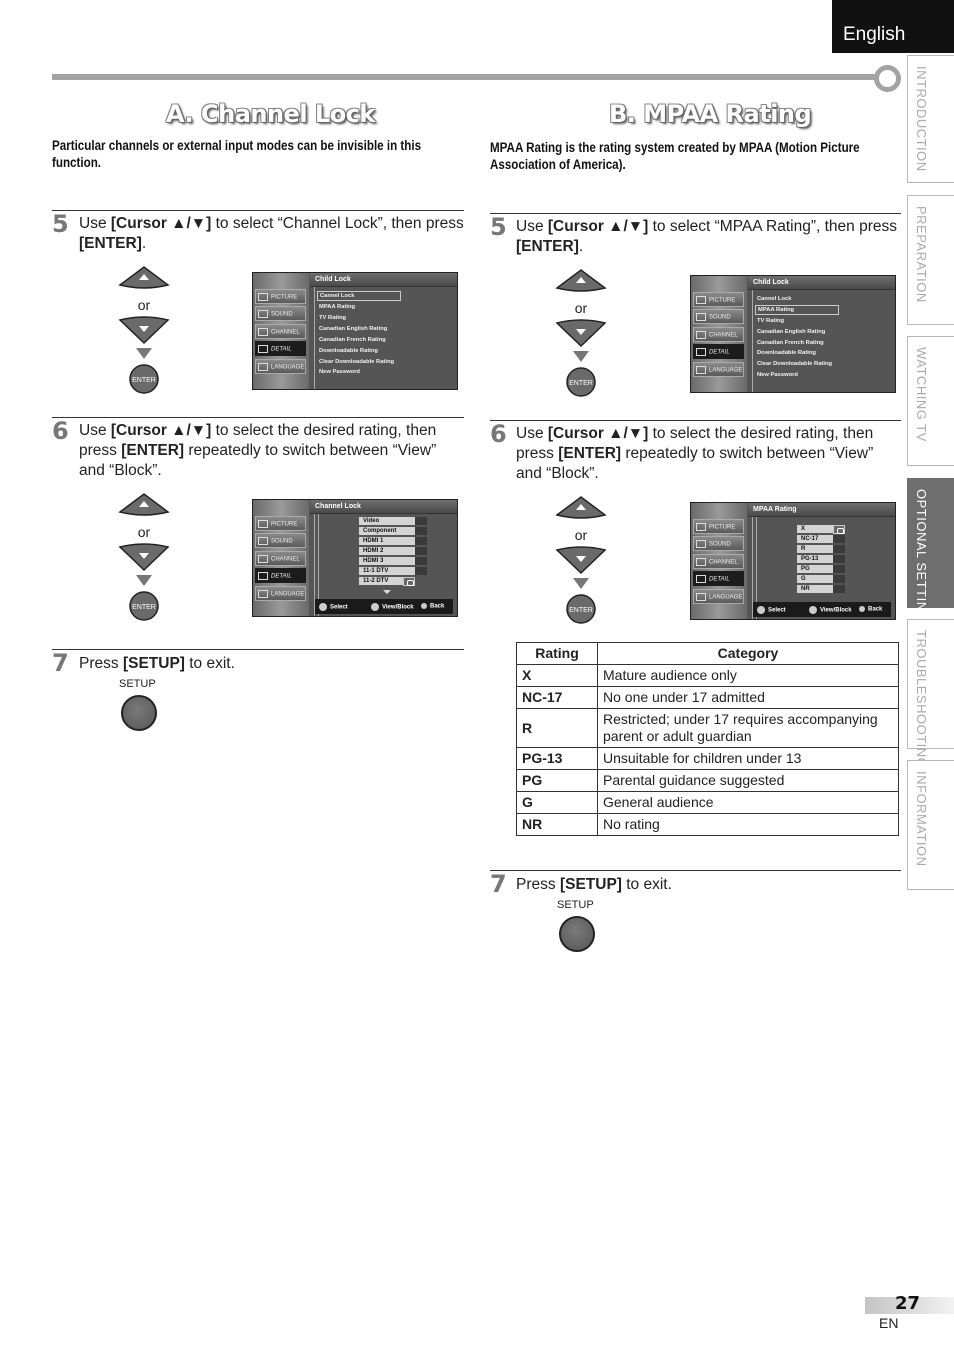 This screenshot has height=1348, width=954. I want to click on category-cell: No one under 17 admitted, so click(748, 697).